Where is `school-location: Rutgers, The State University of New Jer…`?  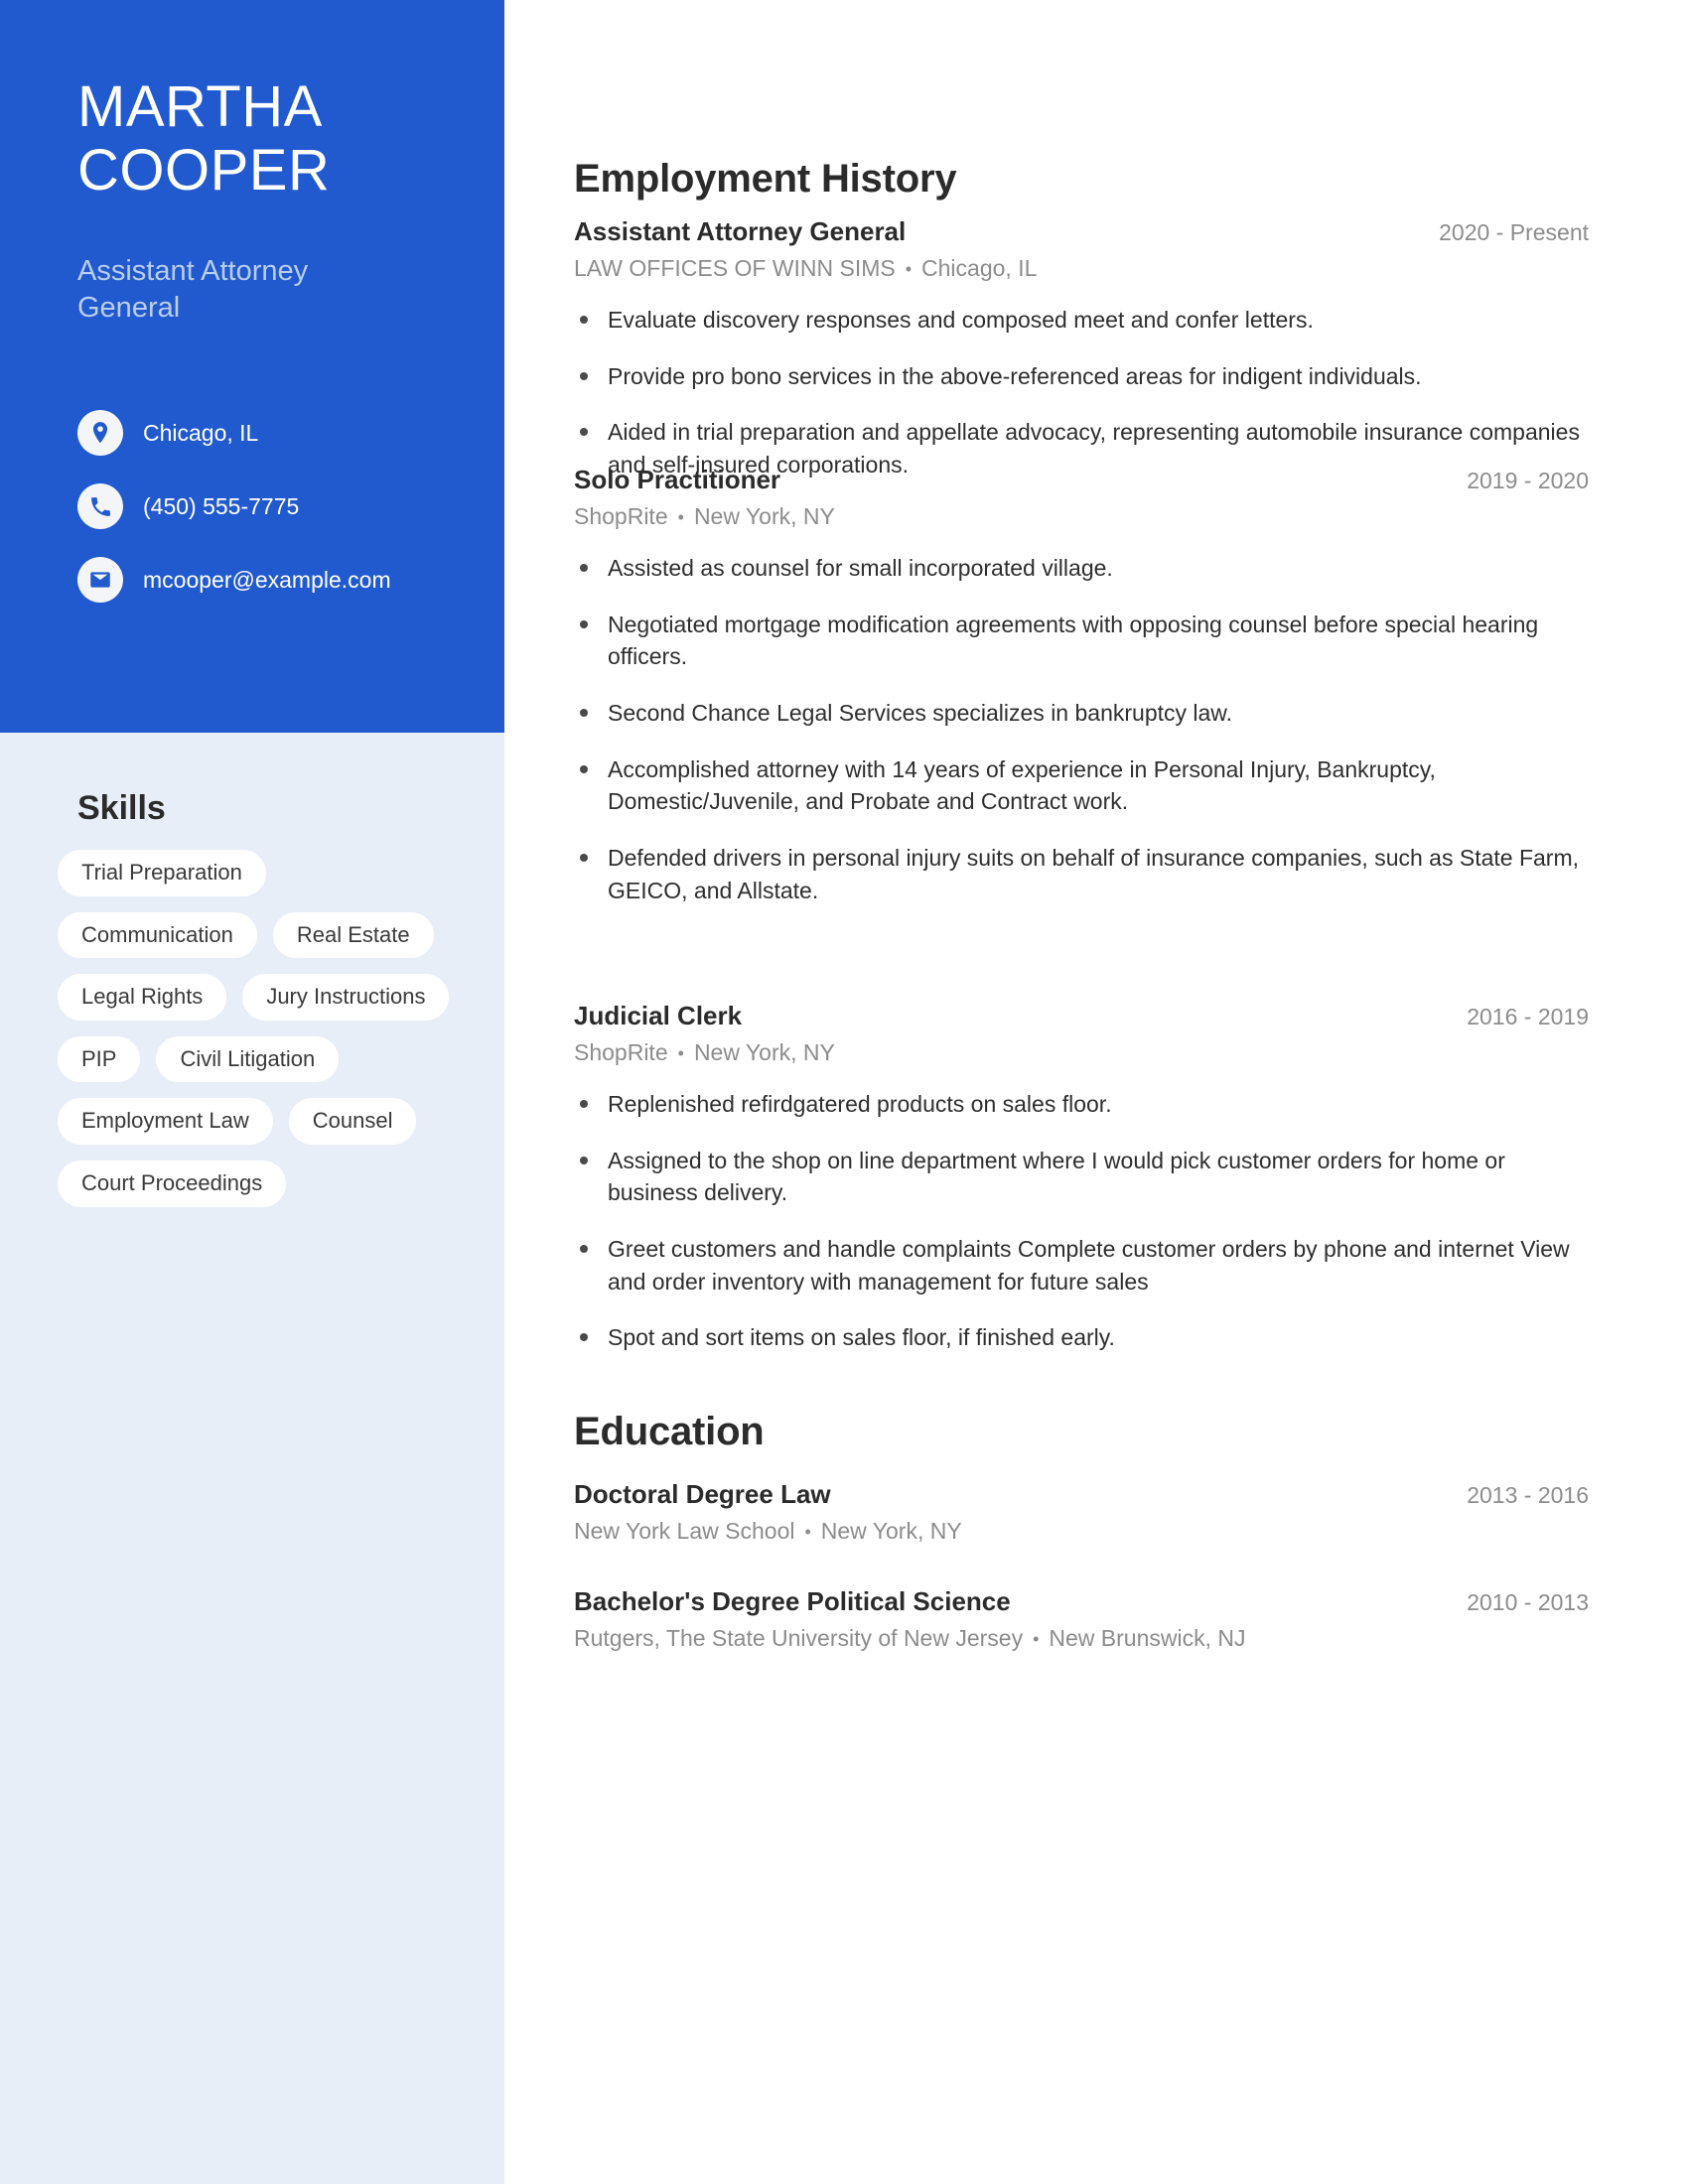 school-location: Rutgers, The State University of New Jer… is located at coordinates (1081, 1638).